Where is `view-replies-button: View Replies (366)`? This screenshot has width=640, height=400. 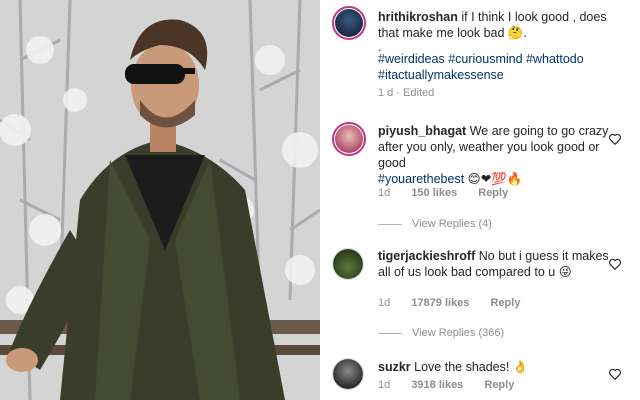
view-replies-button: View Replies (366) is located at coordinates (441, 333).